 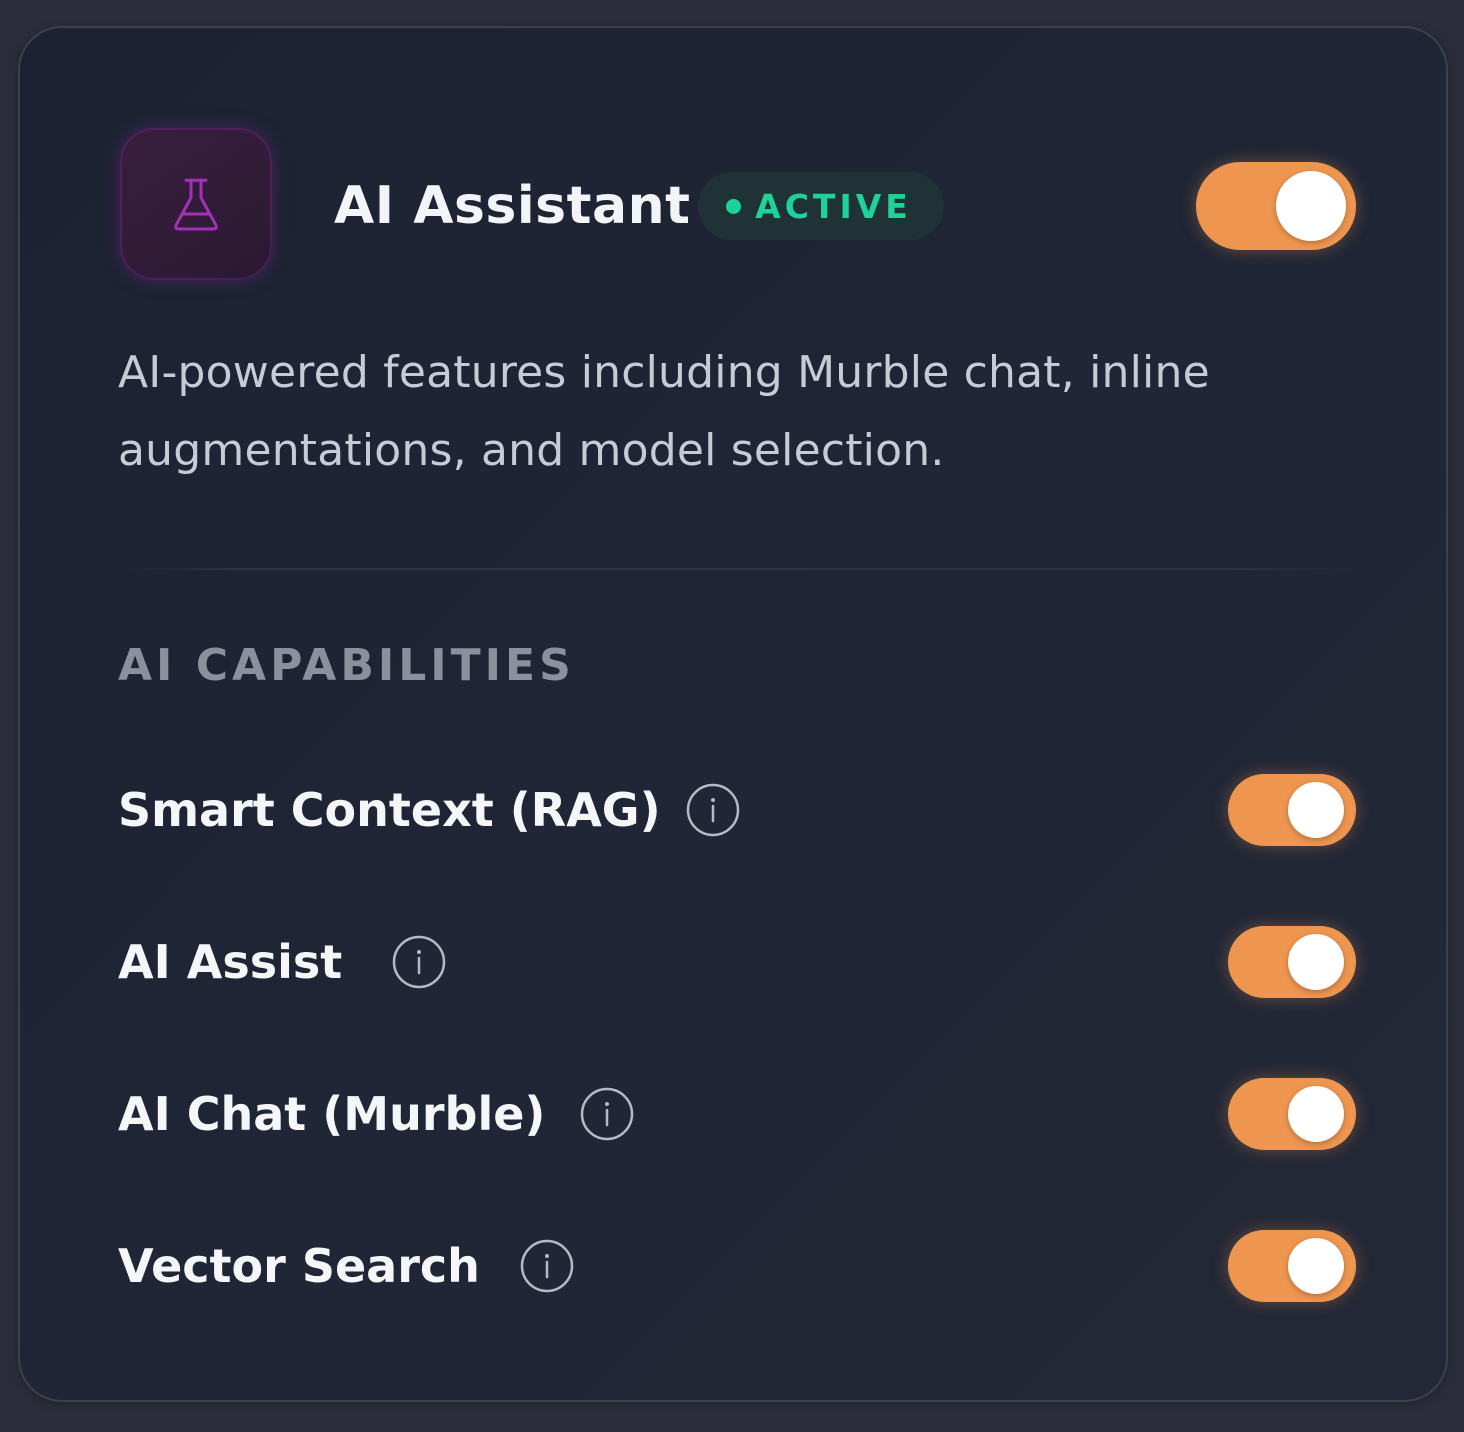 I want to click on app-icon-tile, so click(x=196, y=204).